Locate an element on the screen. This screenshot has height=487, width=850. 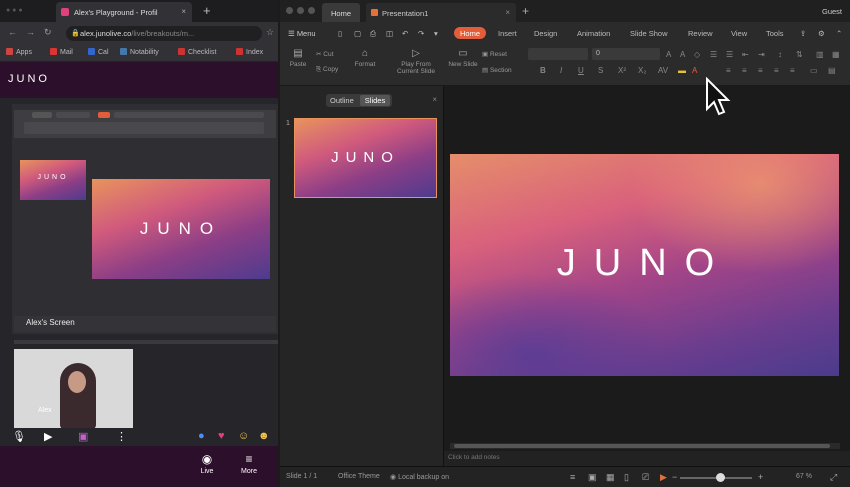
paste-button: ▤ Paste is located at coordinates (298, 58).